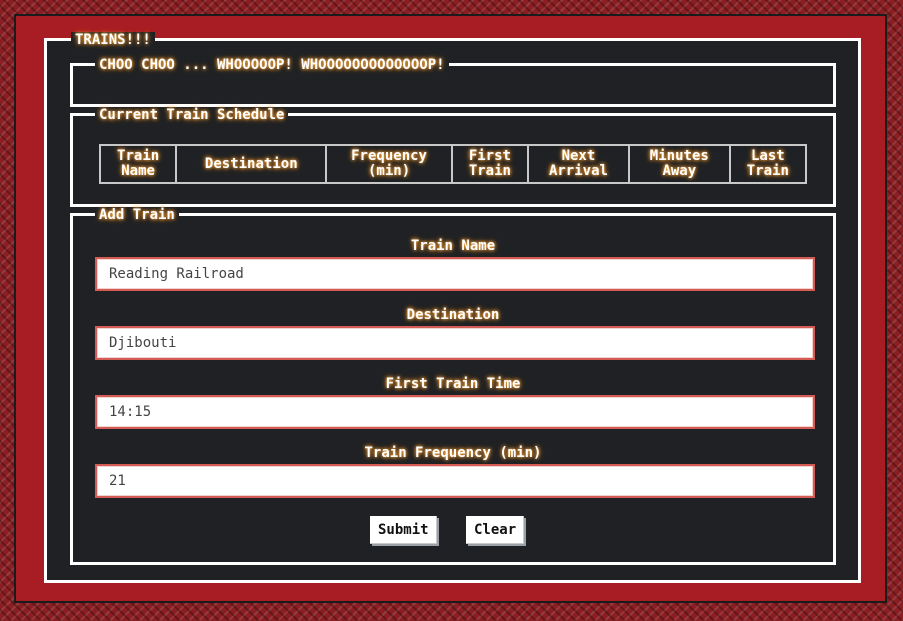 Image resolution: width=903 pixels, height=621 pixels. I want to click on column-header-minutes-away: Minutes Away, so click(679, 164).